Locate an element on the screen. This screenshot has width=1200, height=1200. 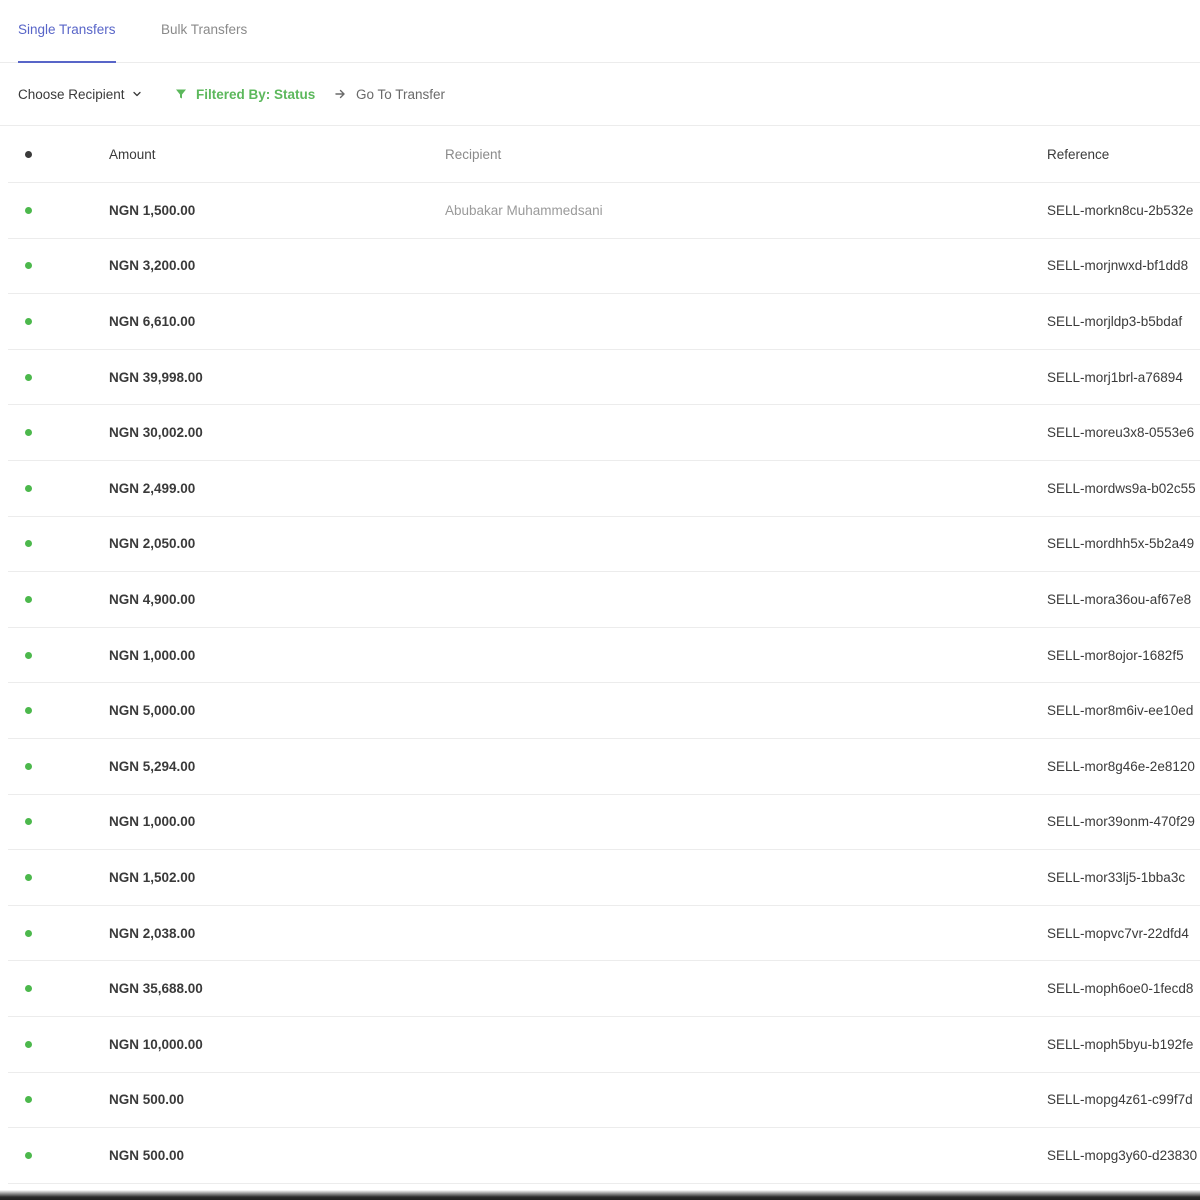
recipient-cell: Abubakar Muhammedsani is located at coordinates (524, 210).